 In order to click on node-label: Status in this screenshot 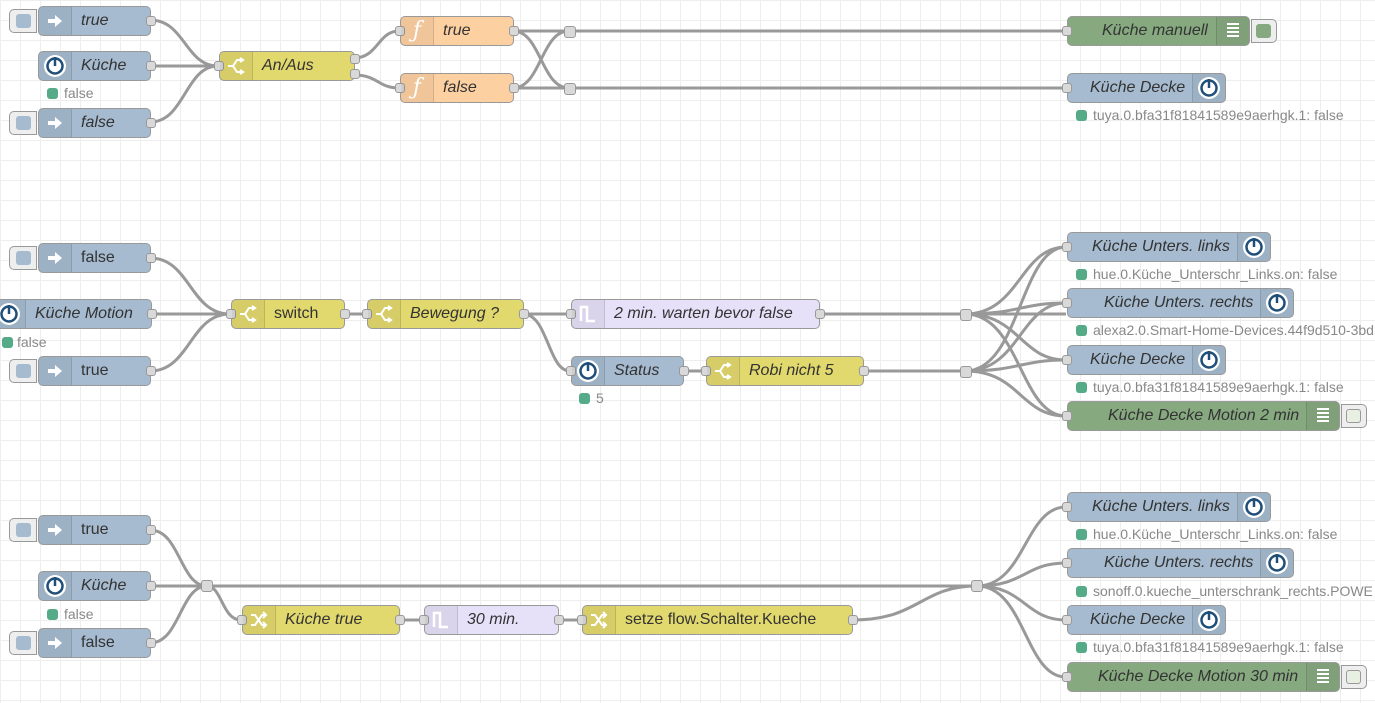, I will do `click(637, 370)`.